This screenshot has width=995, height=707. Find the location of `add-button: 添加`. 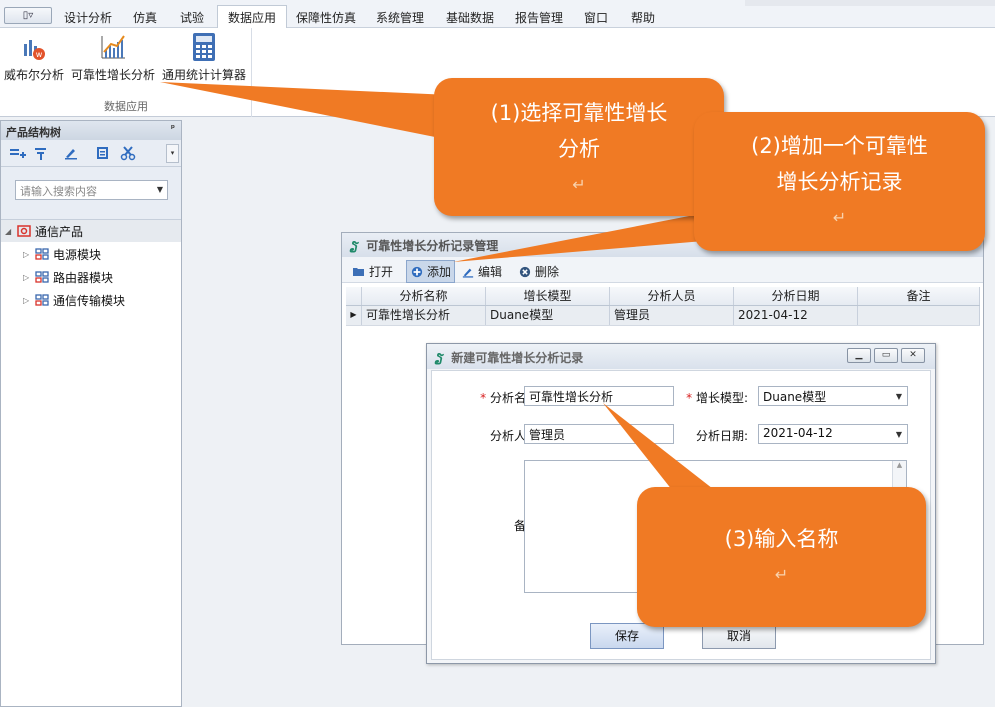

add-button: 添加 is located at coordinates (431, 271).